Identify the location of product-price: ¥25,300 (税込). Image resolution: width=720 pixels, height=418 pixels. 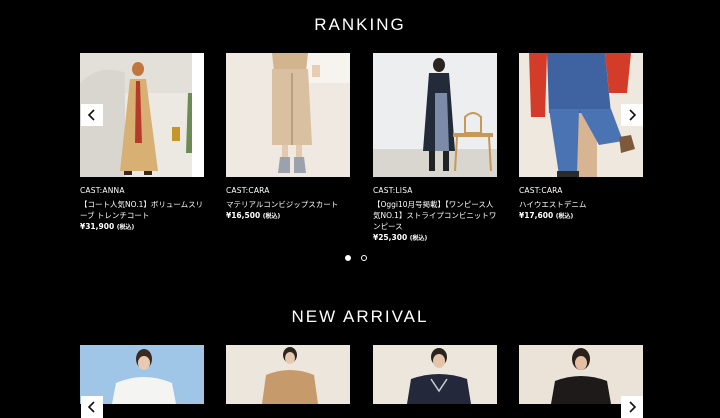
(435, 237).